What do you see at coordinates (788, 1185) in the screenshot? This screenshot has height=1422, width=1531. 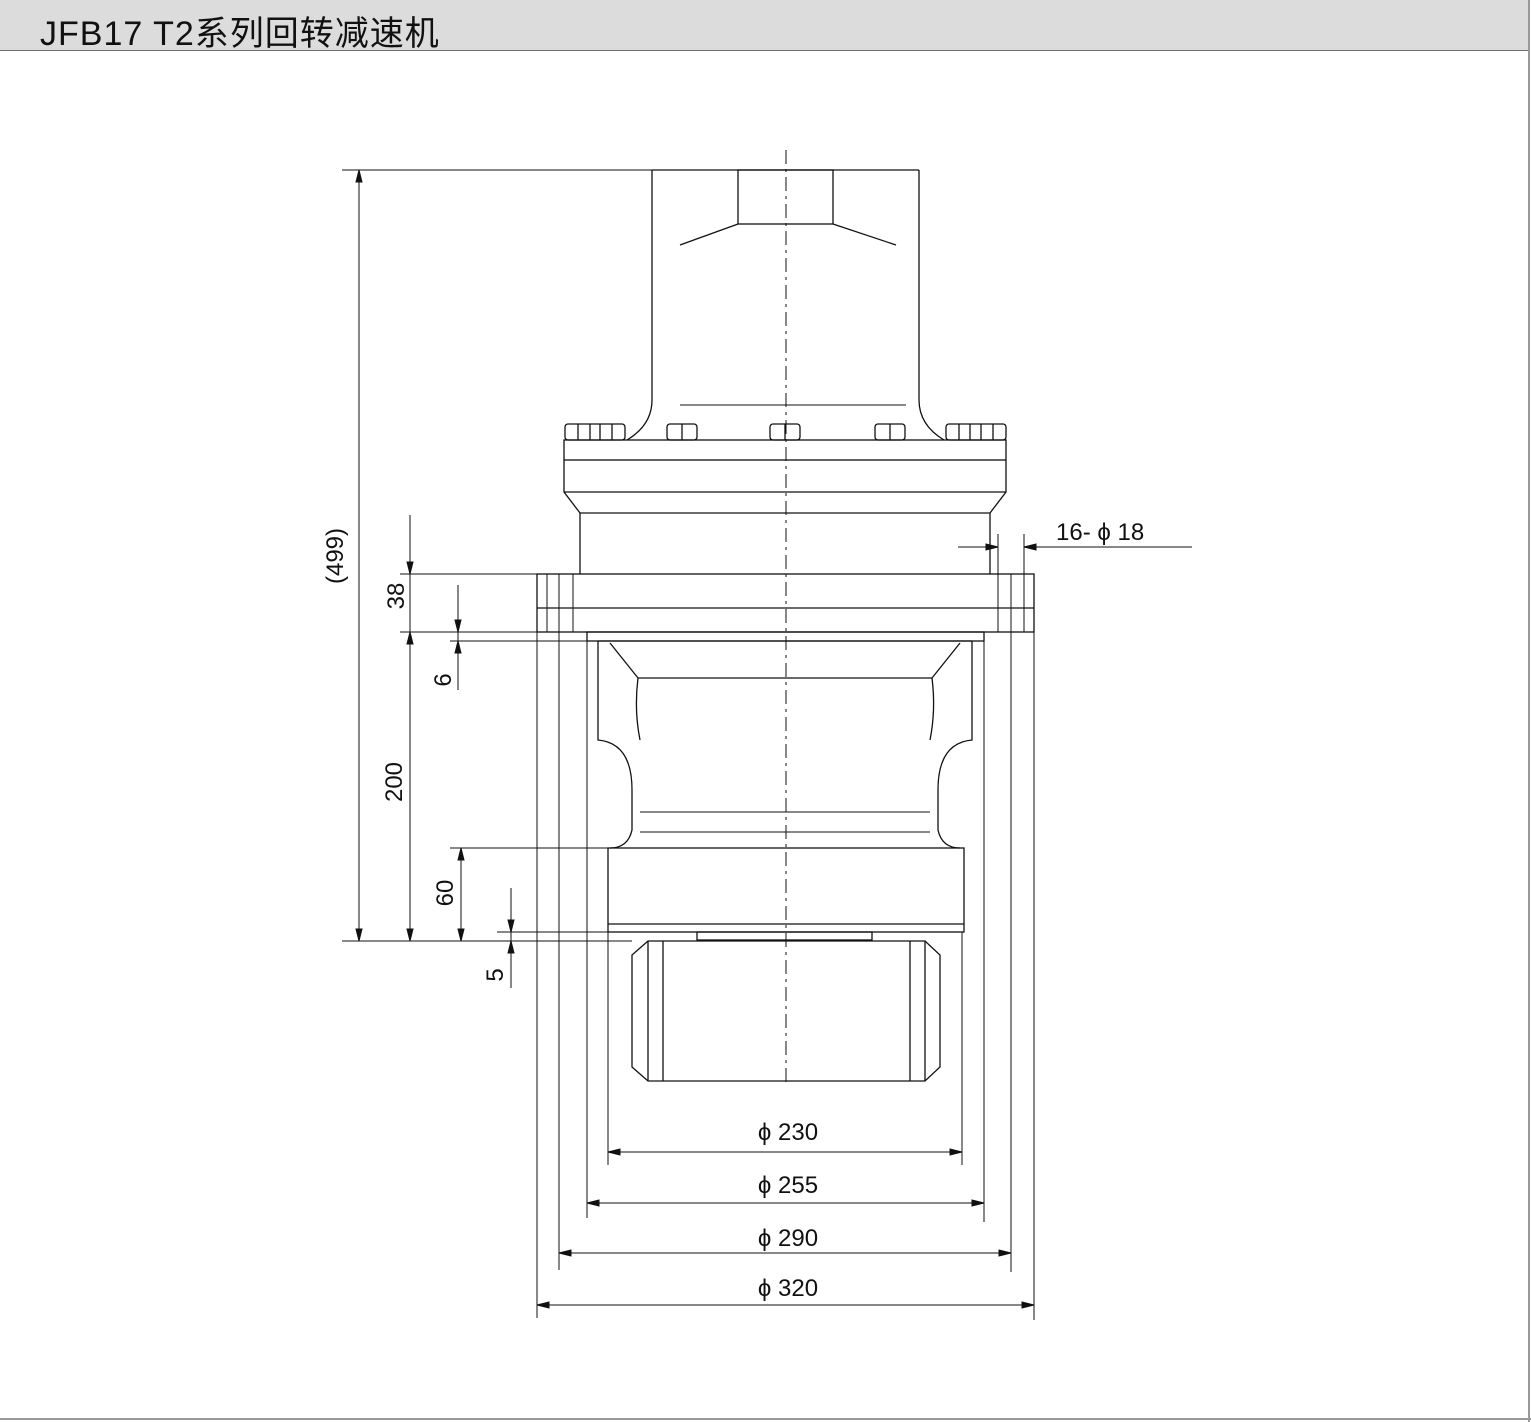 I see `dim-diameter-255: ϕ 255` at bounding box center [788, 1185].